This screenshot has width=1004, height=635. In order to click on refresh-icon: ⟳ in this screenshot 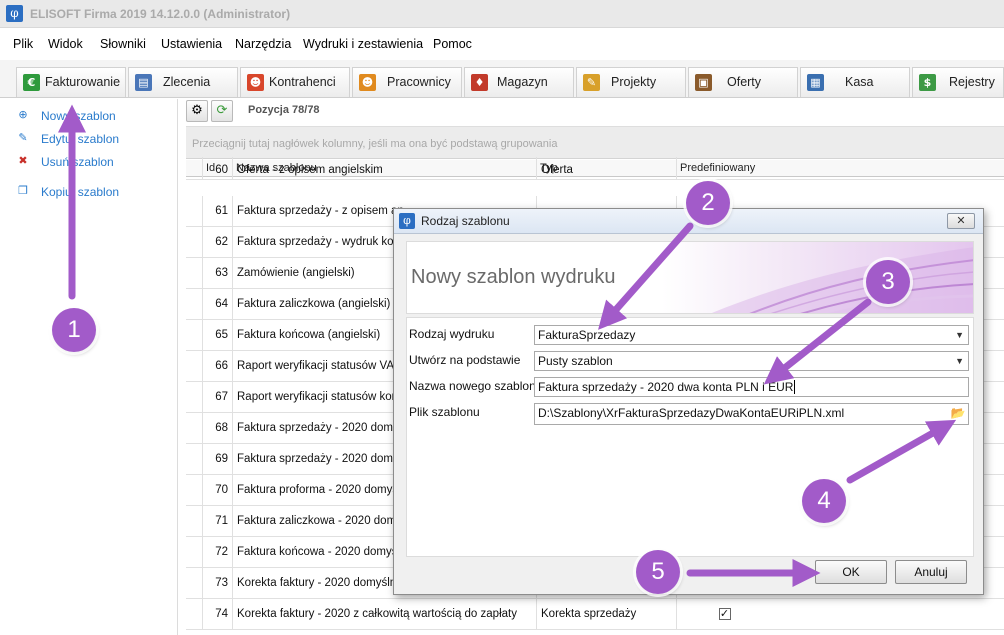, I will do `click(222, 110)`.